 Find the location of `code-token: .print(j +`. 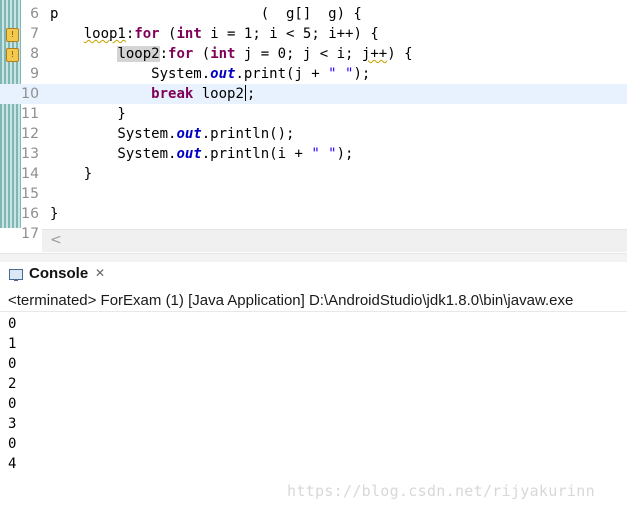

code-token: .print(j + is located at coordinates (282, 74).